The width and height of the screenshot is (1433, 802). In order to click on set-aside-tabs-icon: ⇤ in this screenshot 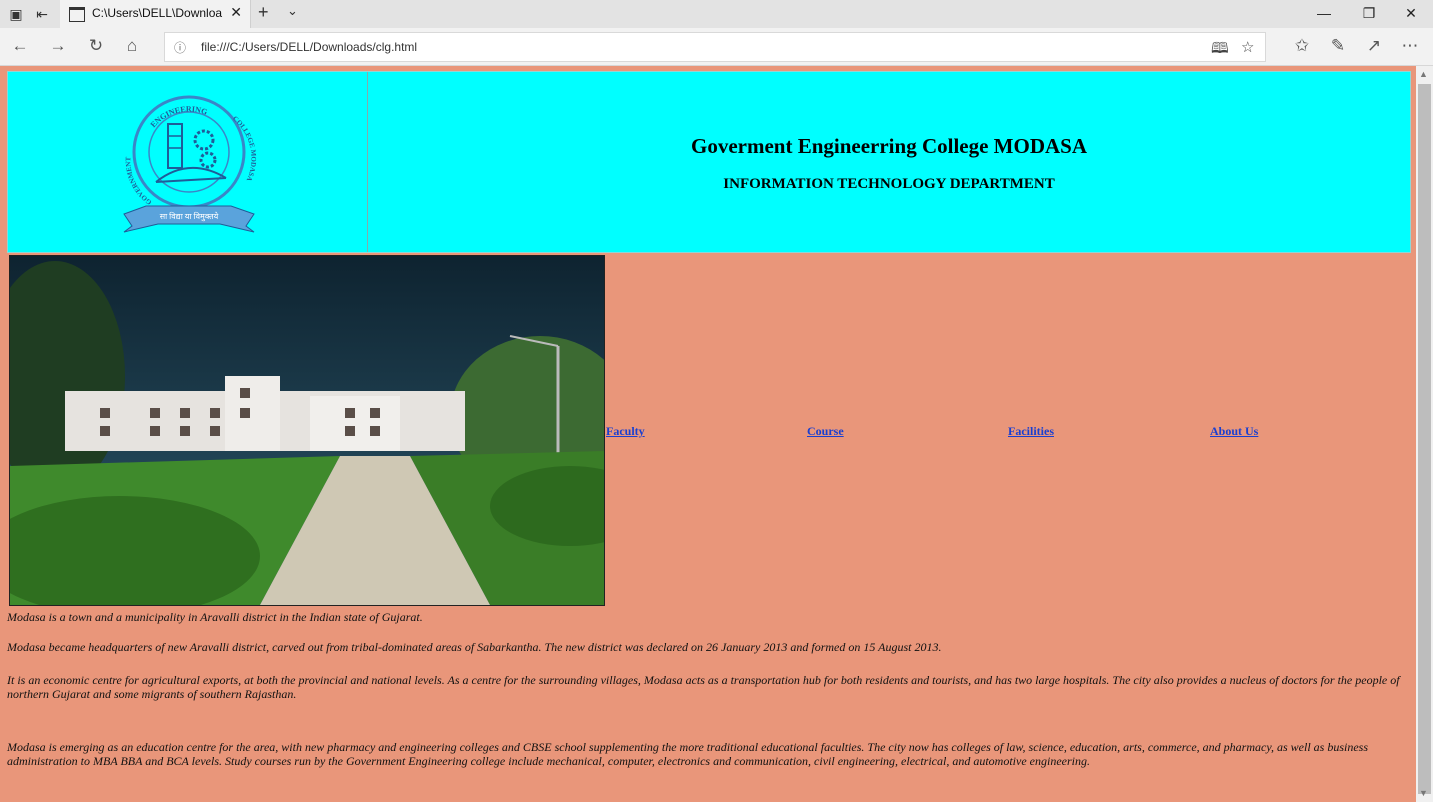, I will do `click(42, 14)`.